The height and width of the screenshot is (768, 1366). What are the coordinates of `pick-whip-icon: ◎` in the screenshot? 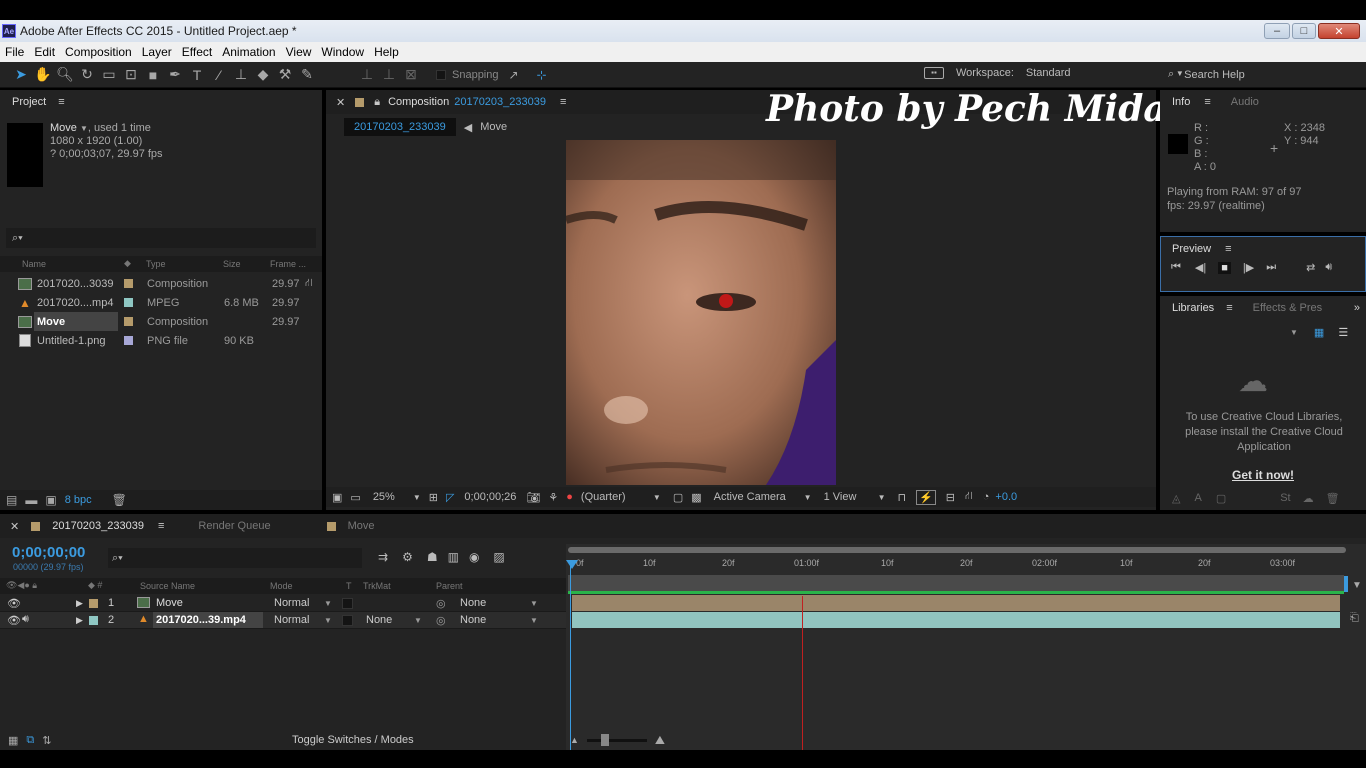 It's located at (441, 603).